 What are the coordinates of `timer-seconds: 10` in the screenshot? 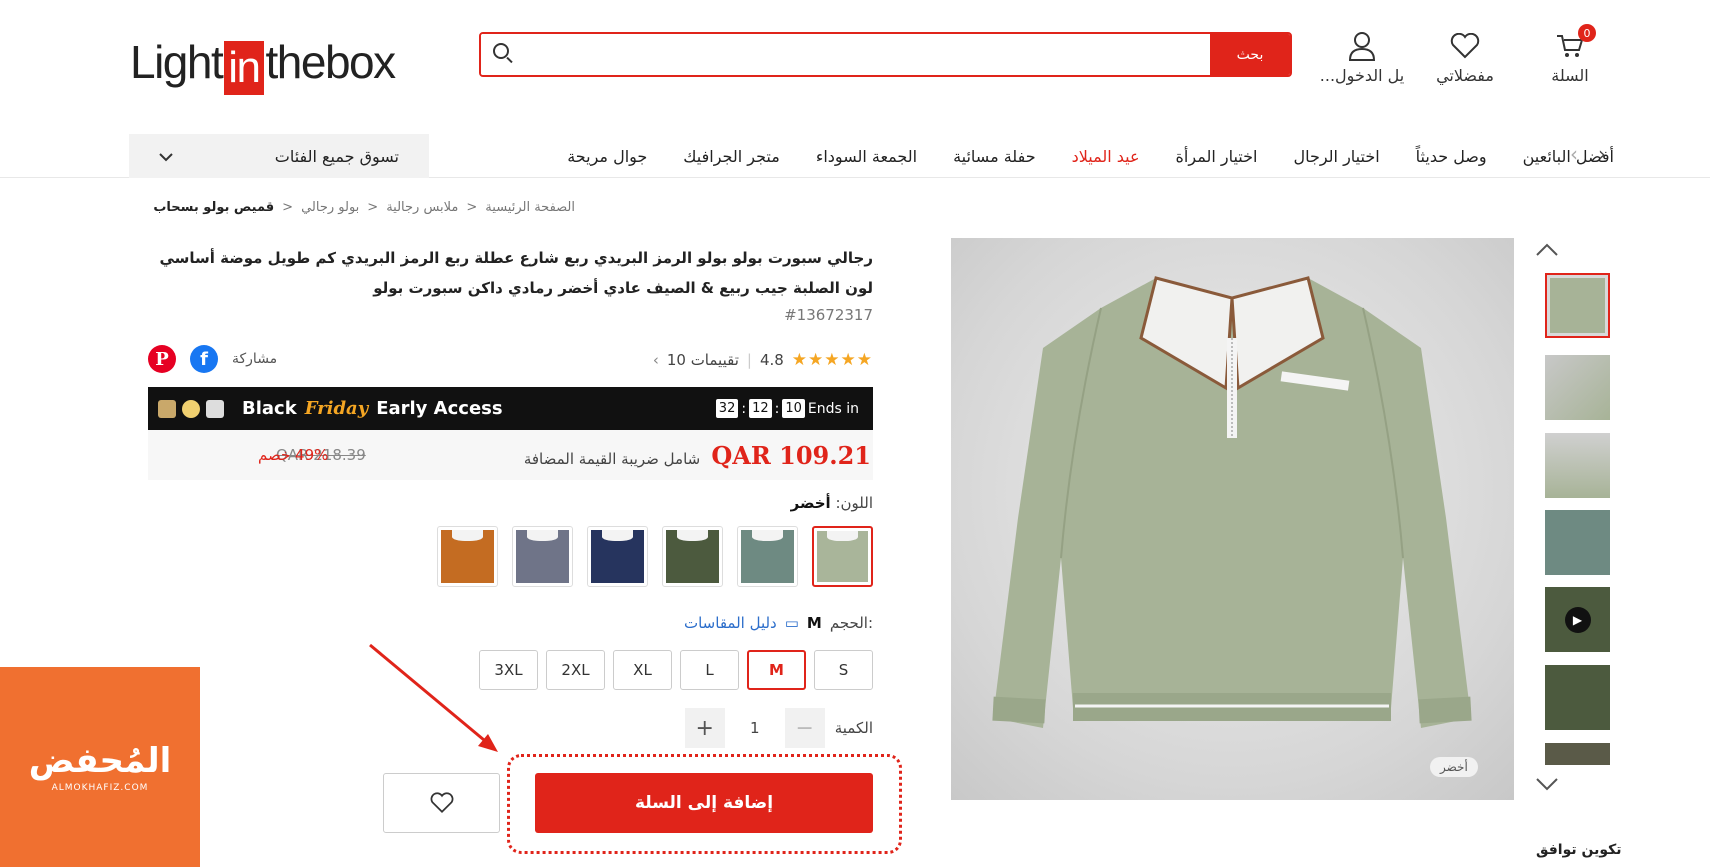 It's located at (793, 408).